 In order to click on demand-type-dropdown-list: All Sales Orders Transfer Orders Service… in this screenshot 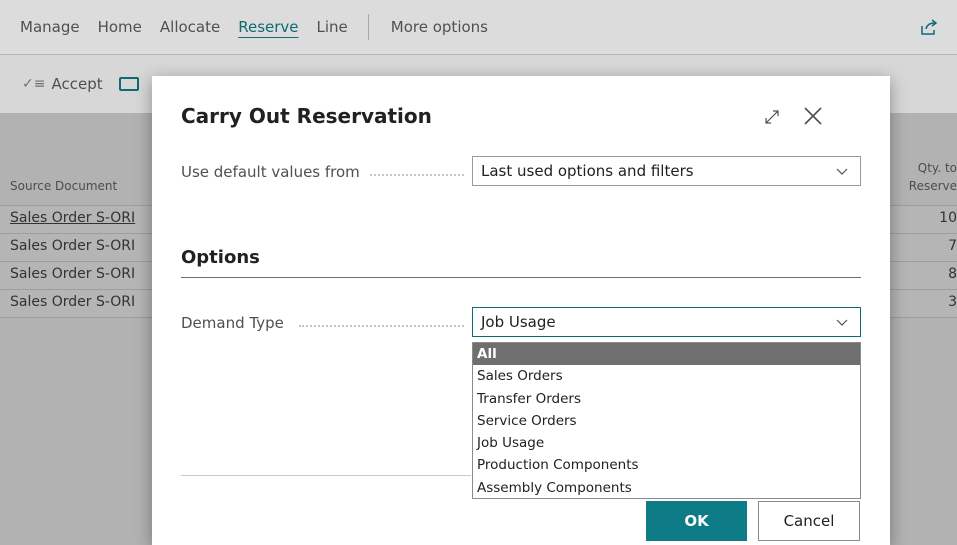, I will do `click(666, 420)`.